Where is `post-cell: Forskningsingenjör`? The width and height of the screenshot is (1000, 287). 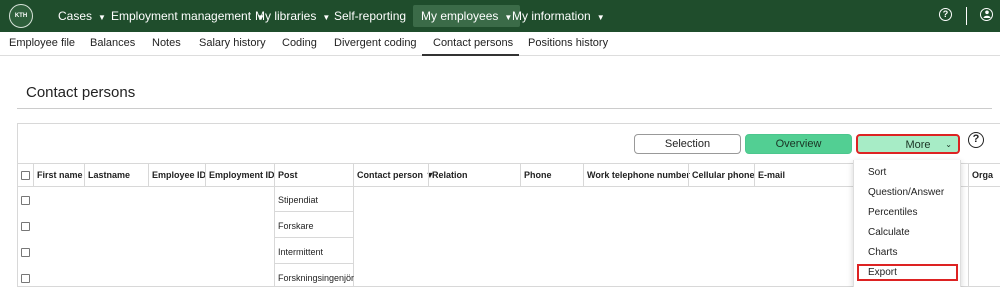
post-cell: Forskningsingenjör is located at coordinates (316, 278).